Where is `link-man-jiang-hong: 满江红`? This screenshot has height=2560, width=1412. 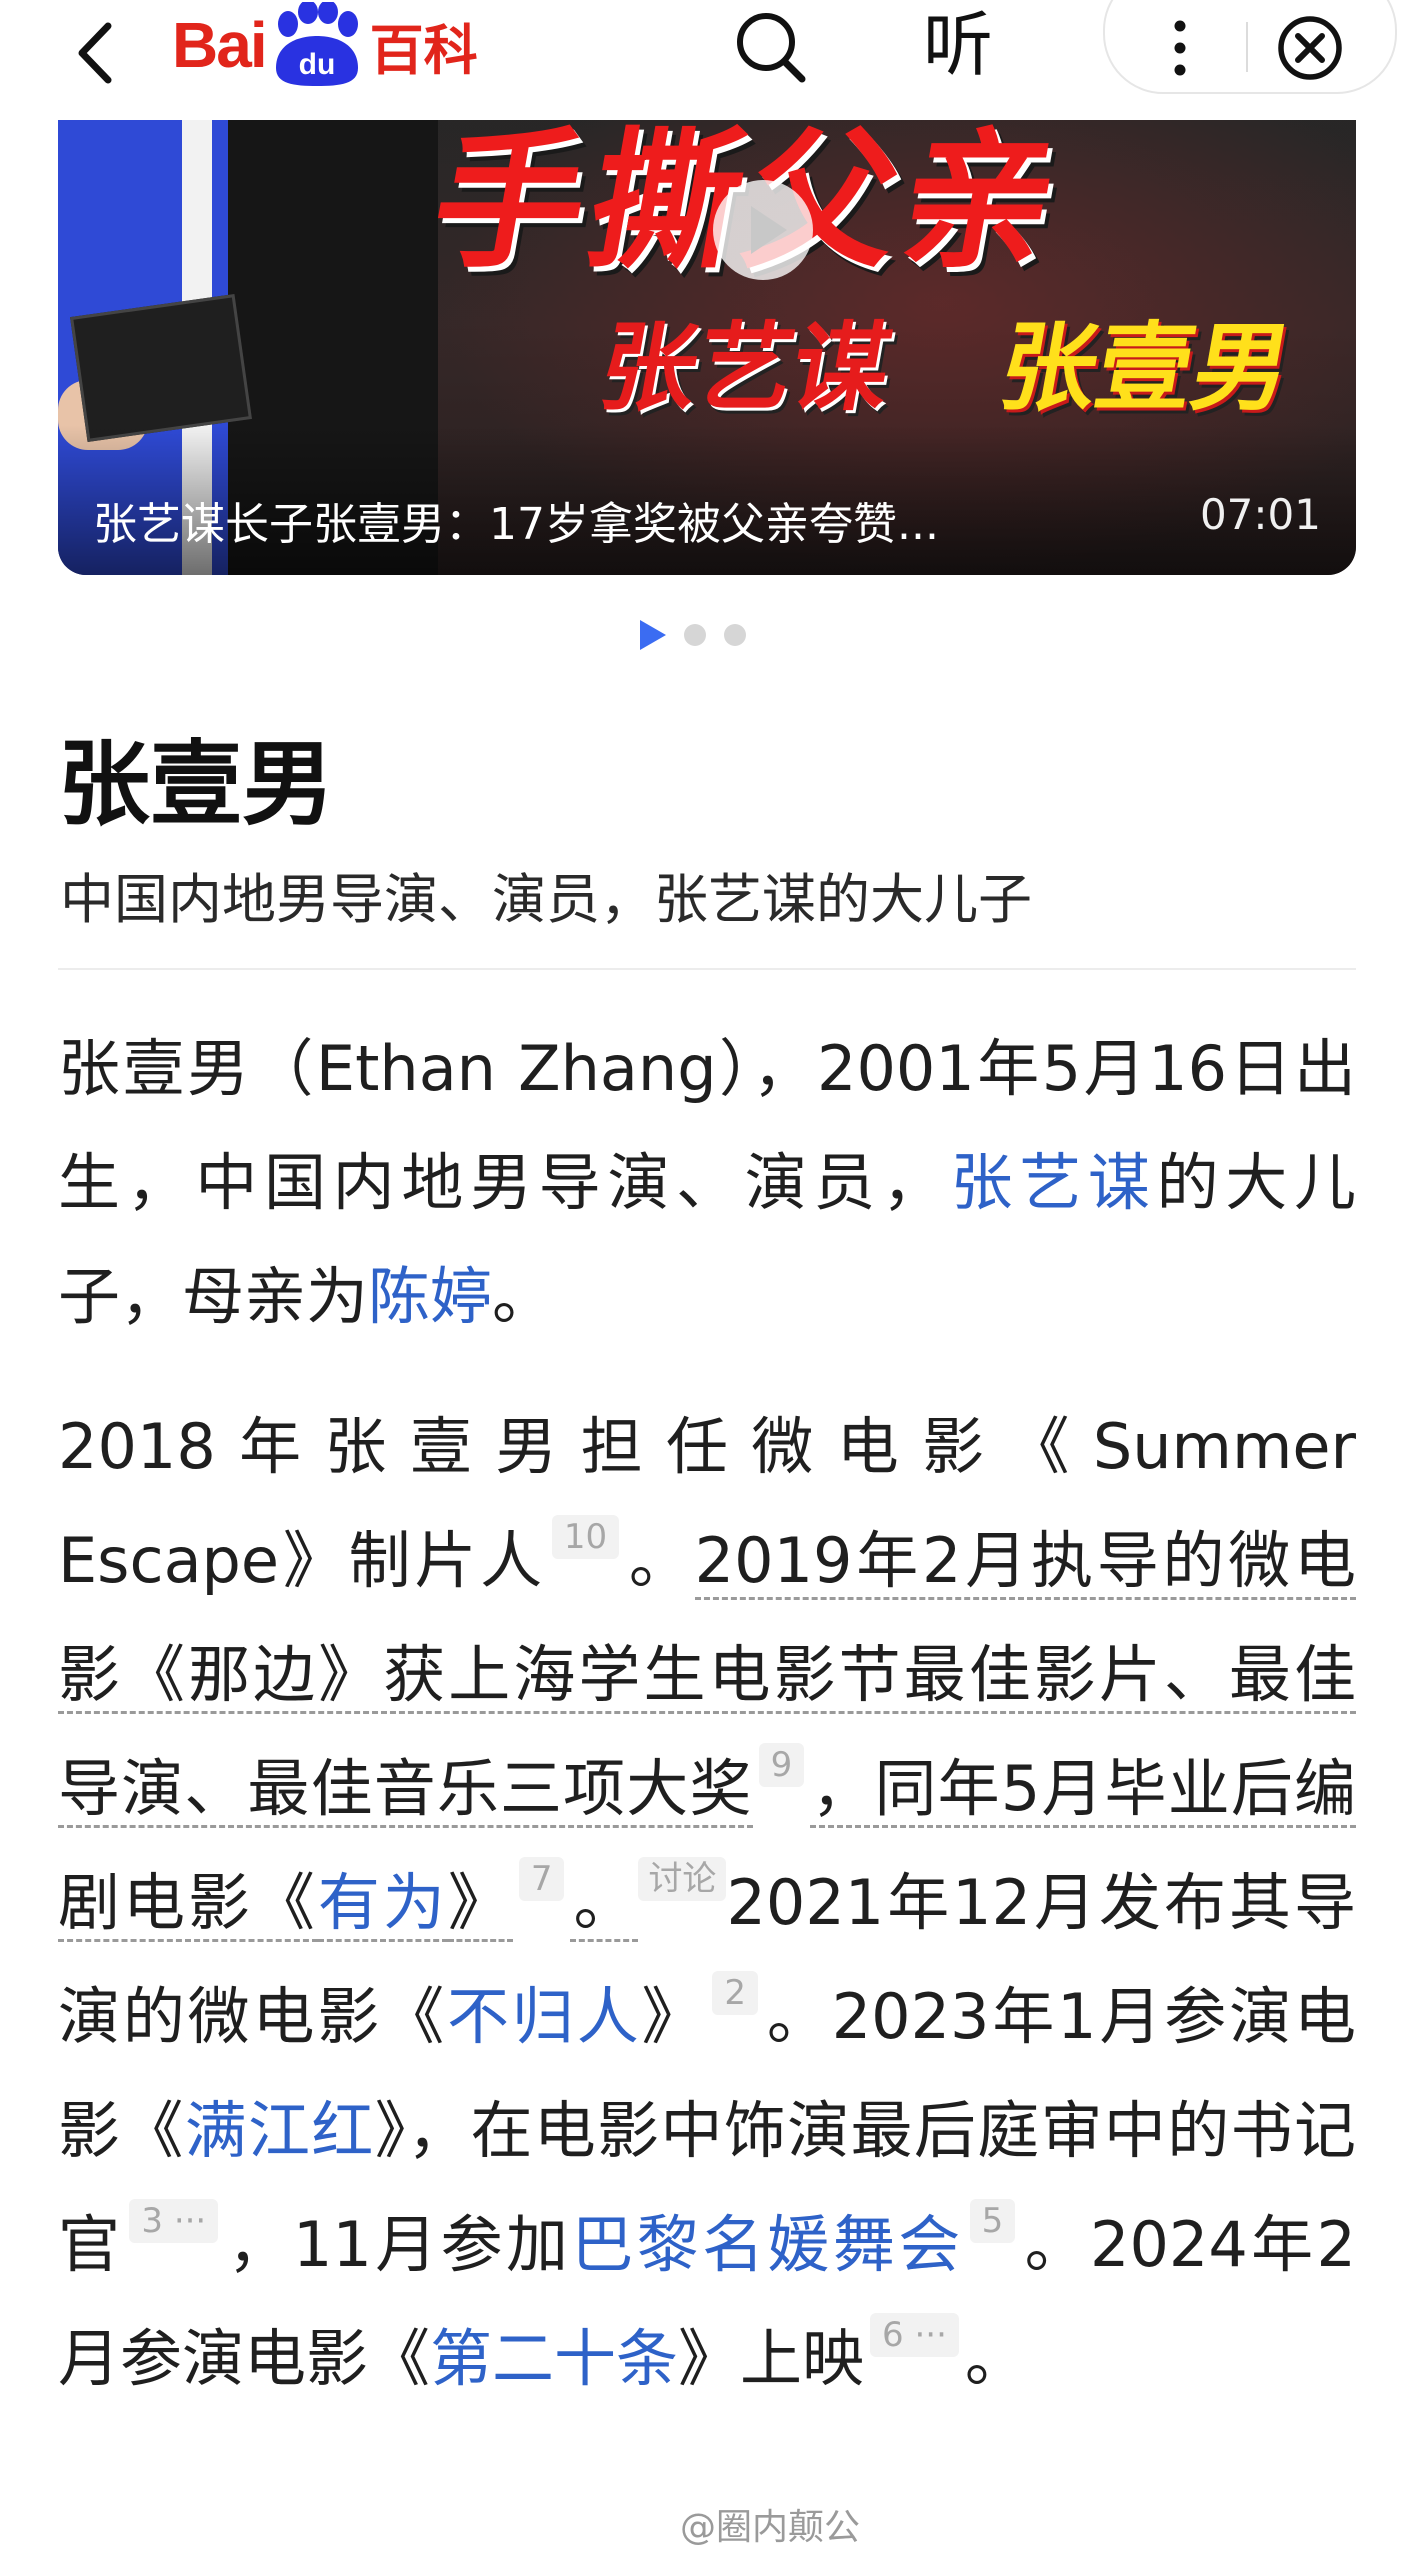
link-man-jiang-hong: 满江红 is located at coordinates (280, 2130).